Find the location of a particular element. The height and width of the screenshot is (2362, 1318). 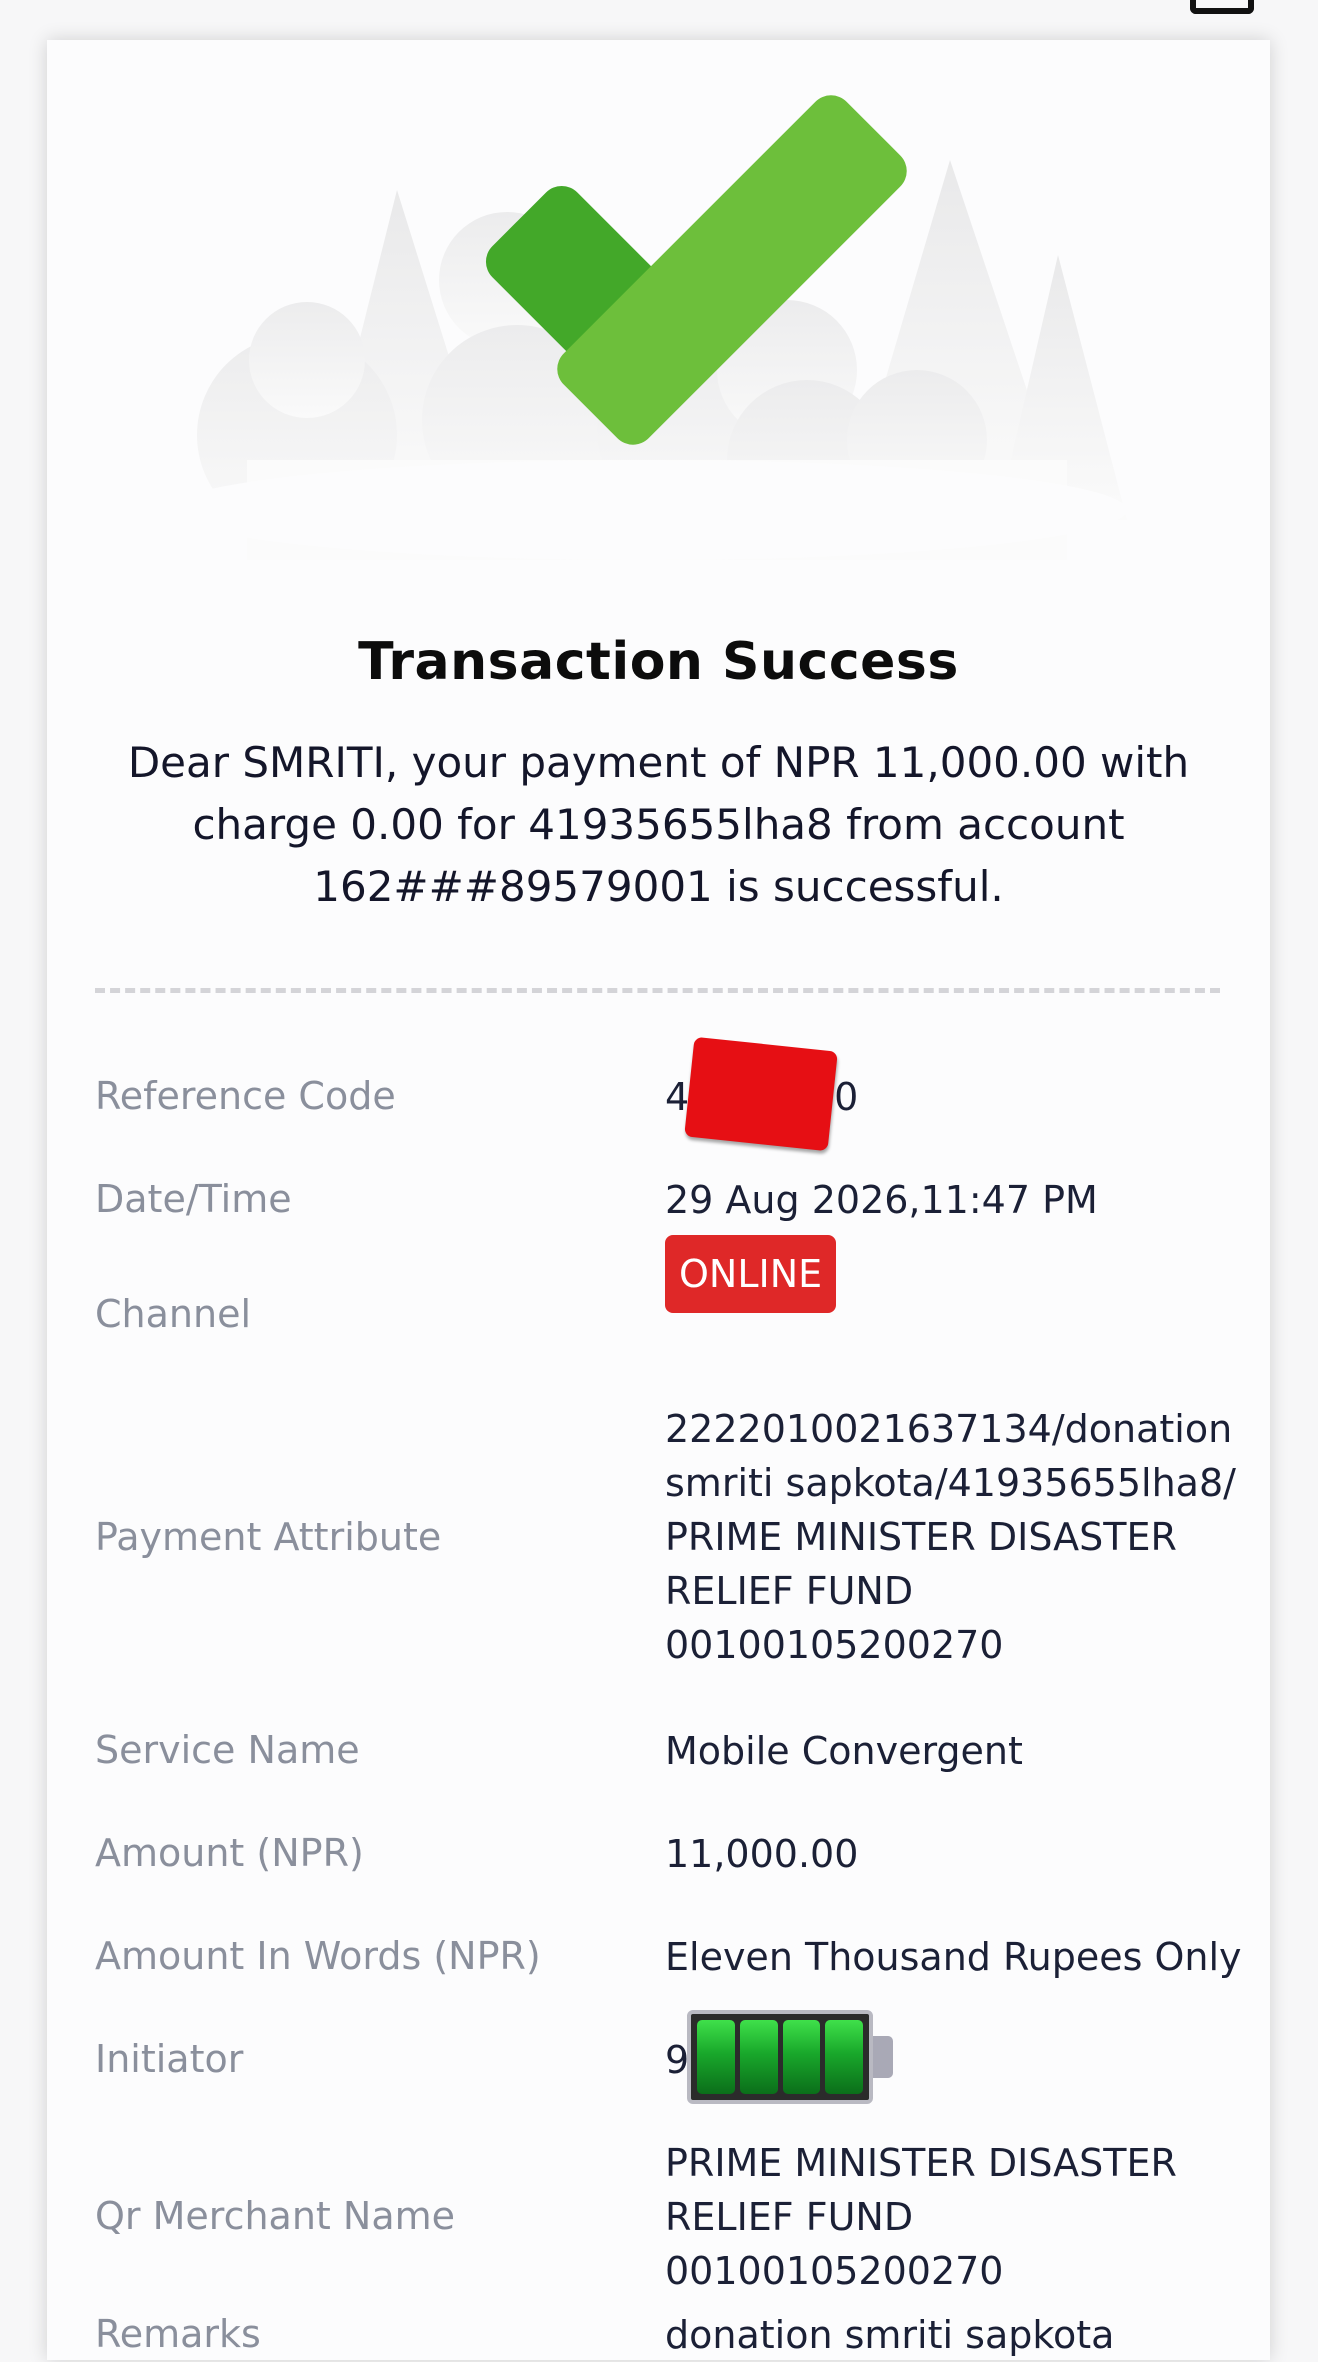

qr-merchant-name-label: Qr Merchant Name is located at coordinates (275, 2216).